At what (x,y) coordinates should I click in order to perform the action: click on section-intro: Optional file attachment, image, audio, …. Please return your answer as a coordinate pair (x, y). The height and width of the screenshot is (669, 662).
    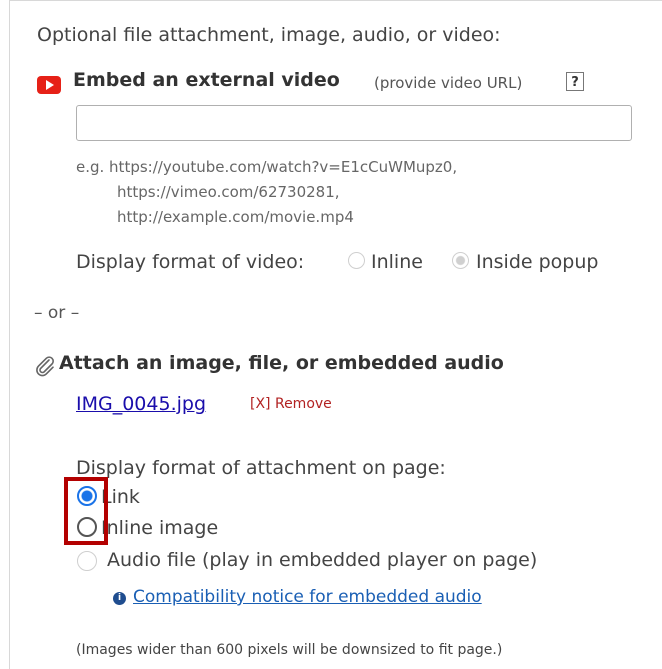
    Looking at the image, I should click on (269, 35).